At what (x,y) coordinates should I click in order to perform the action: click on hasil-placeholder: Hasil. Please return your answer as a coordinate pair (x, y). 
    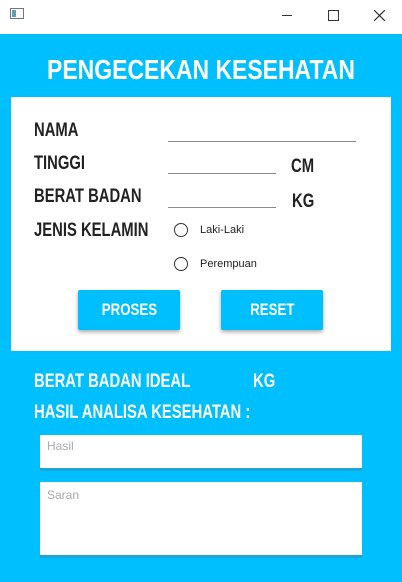
    Looking at the image, I should click on (60, 446).